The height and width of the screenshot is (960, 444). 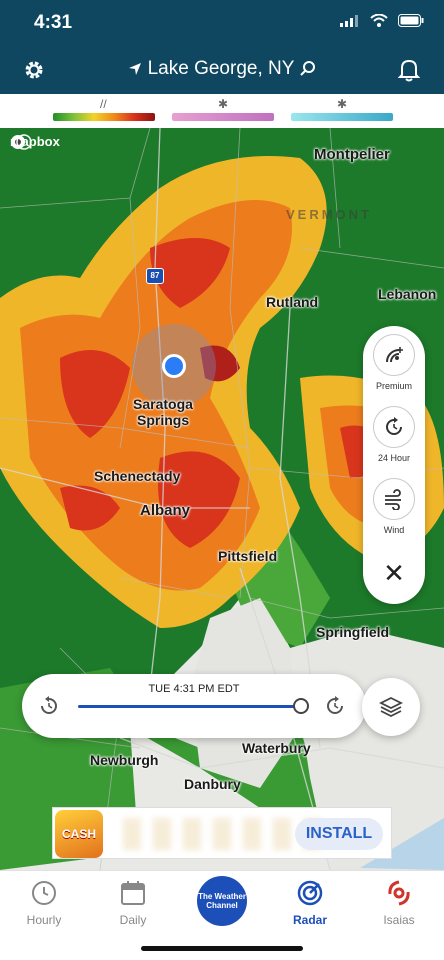 What do you see at coordinates (342, 117) in the screenshot?
I see `snow-scale` at bounding box center [342, 117].